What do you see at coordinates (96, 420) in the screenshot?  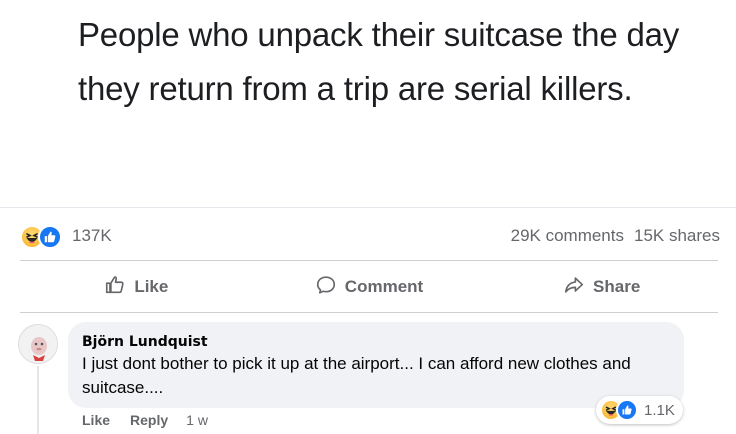 I see `comment-like-link: Like` at bounding box center [96, 420].